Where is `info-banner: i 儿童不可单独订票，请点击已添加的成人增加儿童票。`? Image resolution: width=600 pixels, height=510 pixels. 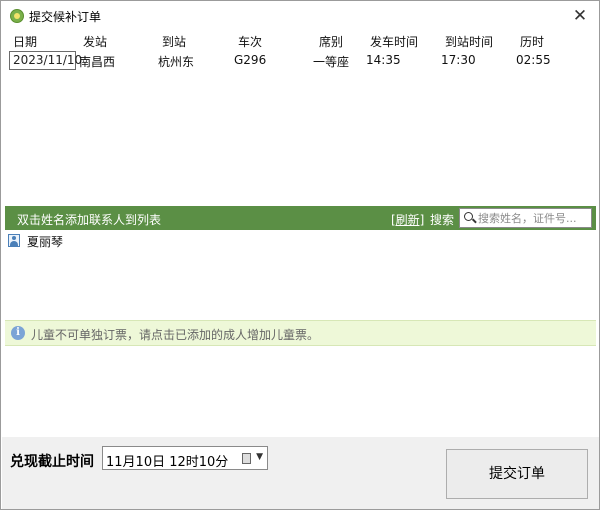 info-banner: i 儿童不可单独订票，请点击已添加的成人增加儿童票。 is located at coordinates (300, 333).